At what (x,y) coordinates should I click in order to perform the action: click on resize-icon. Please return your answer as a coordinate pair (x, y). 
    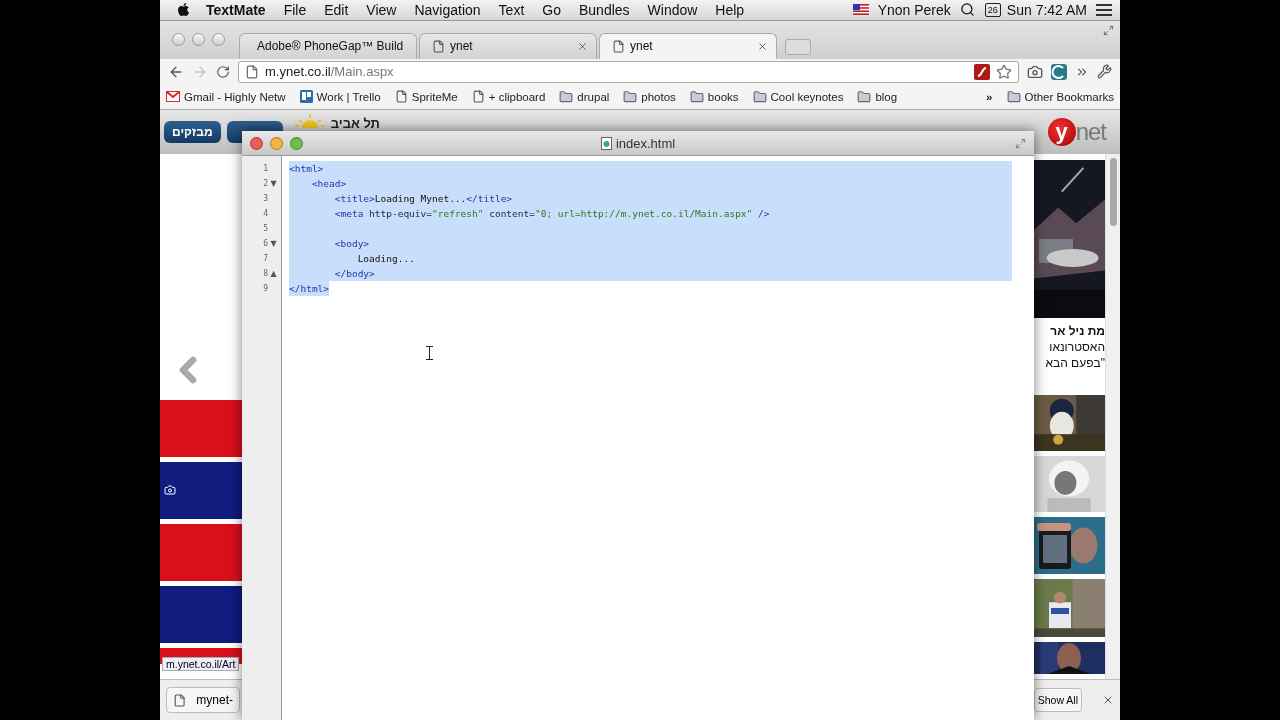
    Looking at the image, I should click on (1020, 143).